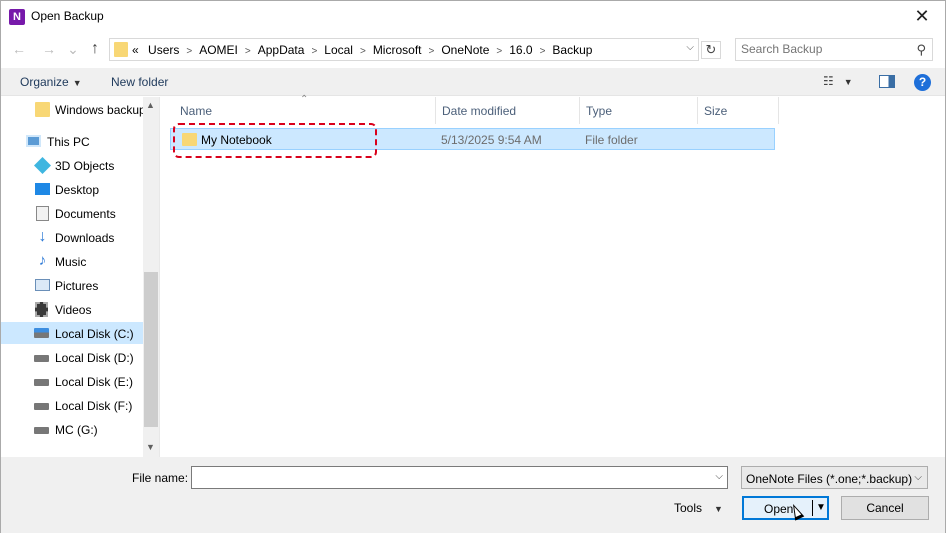 The width and height of the screenshot is (946, 533). I want to click on organize-button: Organize ▼, so click(51, 82).